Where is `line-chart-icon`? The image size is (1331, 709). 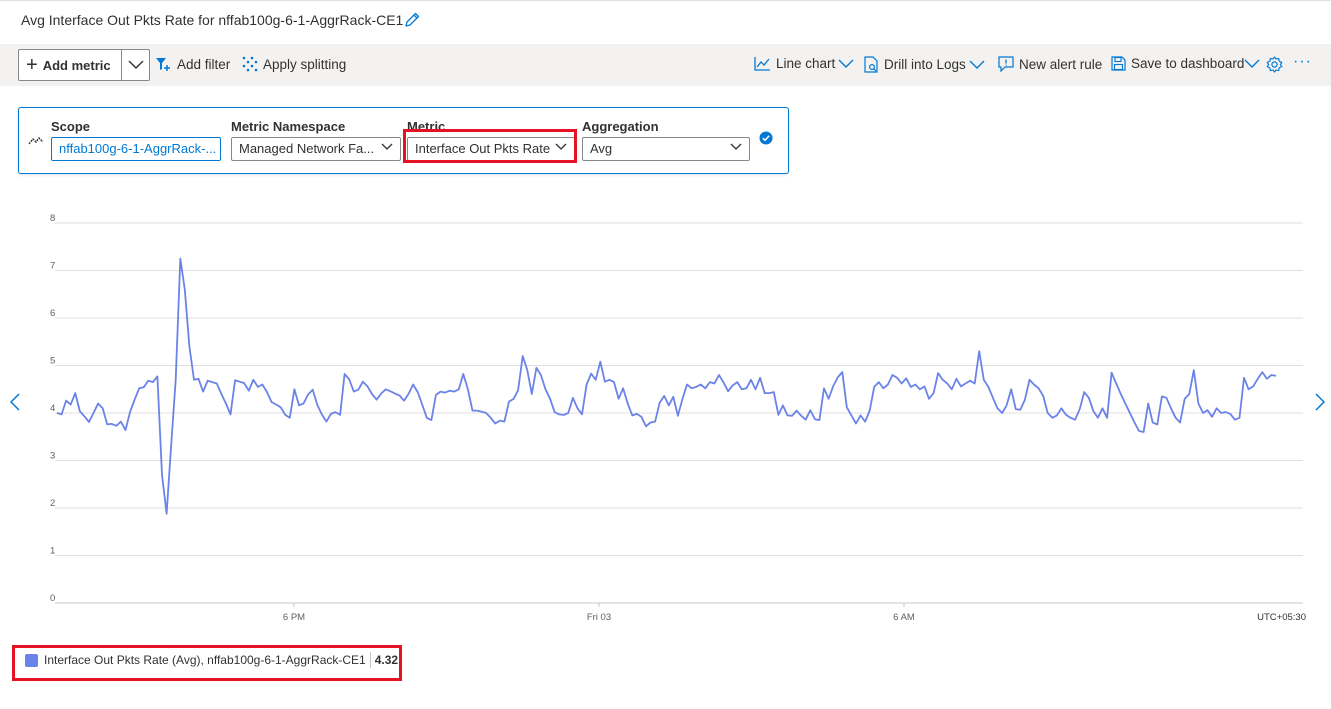 line-chart-icon is located at coordinates (762, 64).